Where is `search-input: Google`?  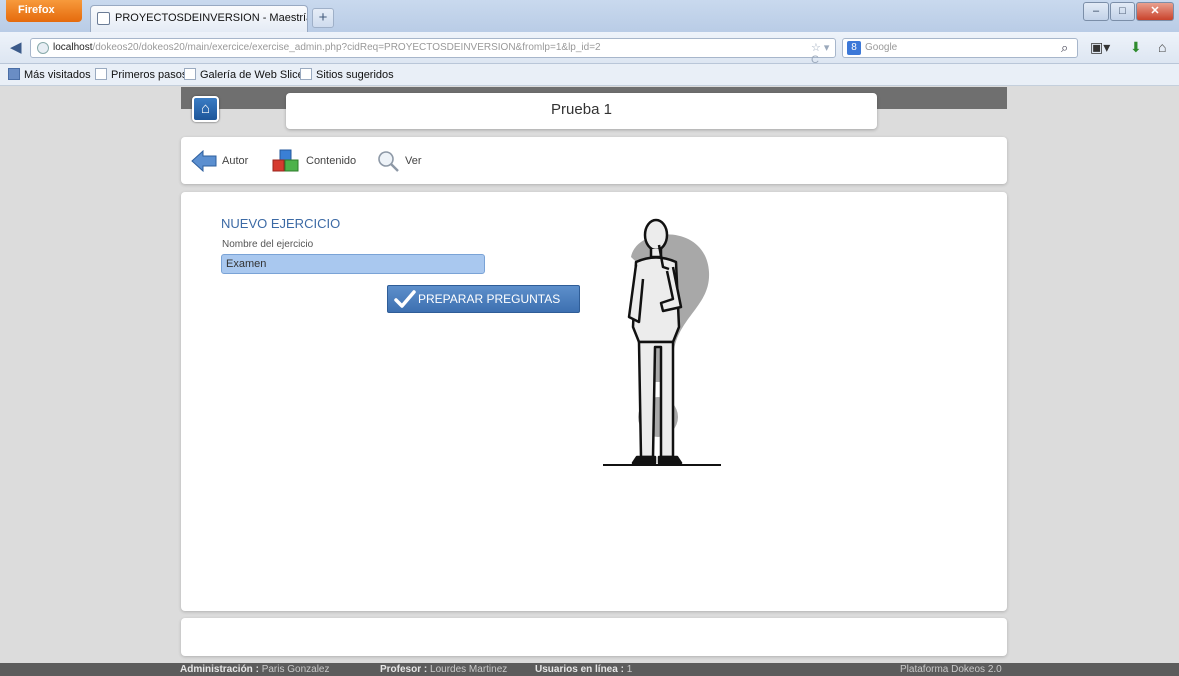
search-input: Google is located at coordinates (881, 47).